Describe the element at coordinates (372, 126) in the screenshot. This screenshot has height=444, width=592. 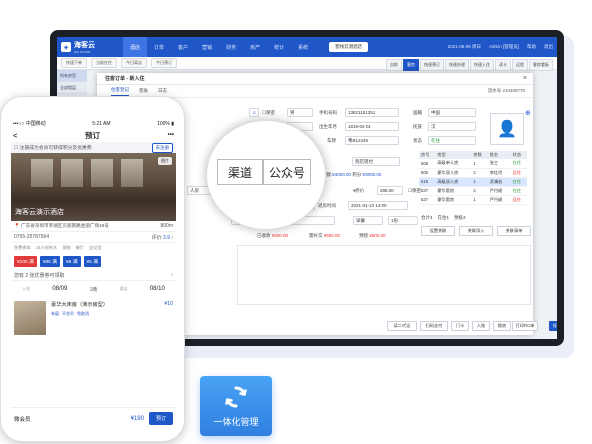
I see `birth-field: 1819-02-01` at that location.